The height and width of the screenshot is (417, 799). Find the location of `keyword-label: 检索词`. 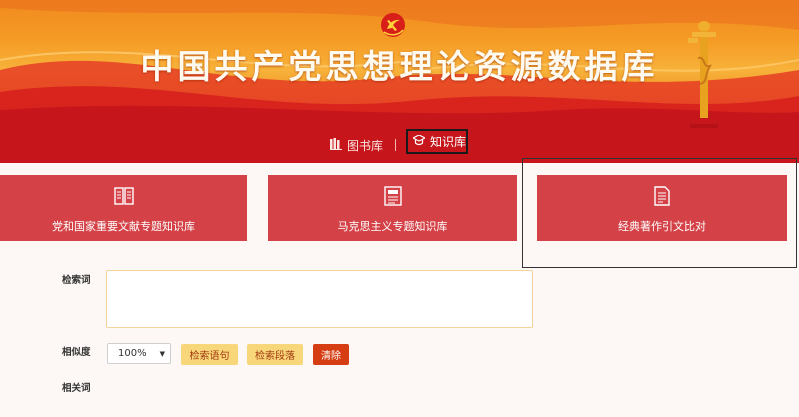

keyword-label: 检索词 is located at coordinates (76, 280).